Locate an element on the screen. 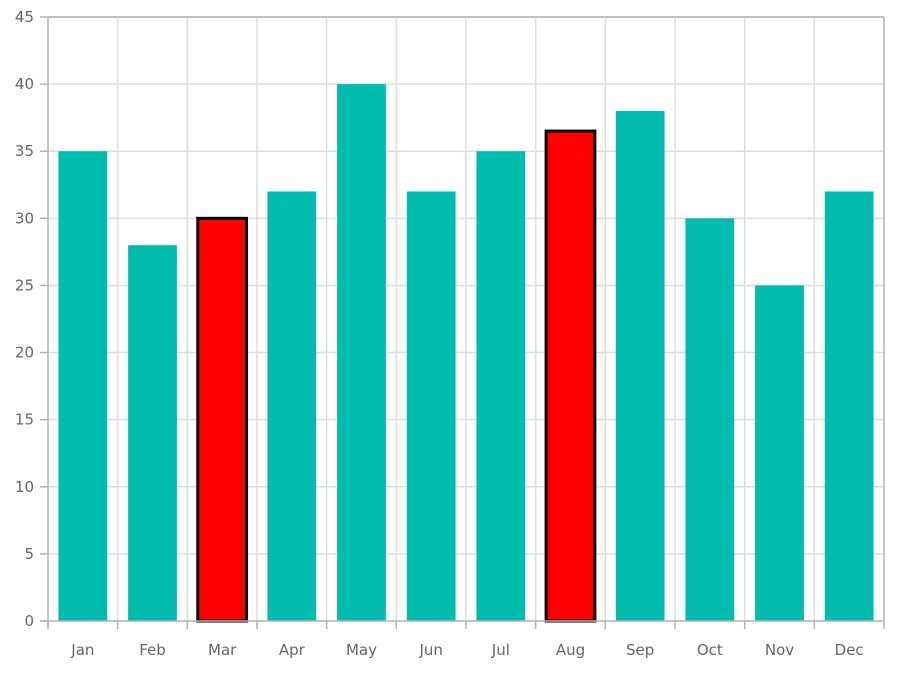  x-tick-label: Jan is located at coordinates (82, 650).